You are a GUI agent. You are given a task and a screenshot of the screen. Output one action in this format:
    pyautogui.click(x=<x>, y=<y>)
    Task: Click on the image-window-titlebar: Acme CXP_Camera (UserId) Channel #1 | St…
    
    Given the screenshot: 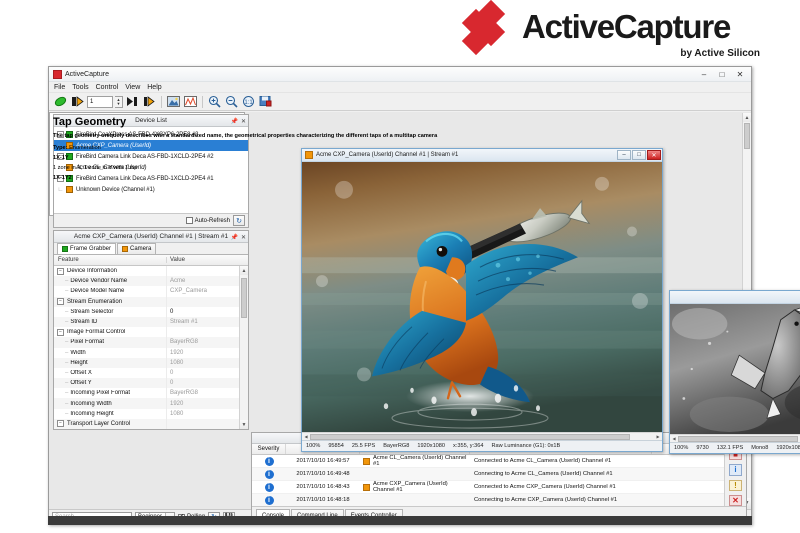 What is the action you would take?
    pyautogui.click(x=482, y=155)
    